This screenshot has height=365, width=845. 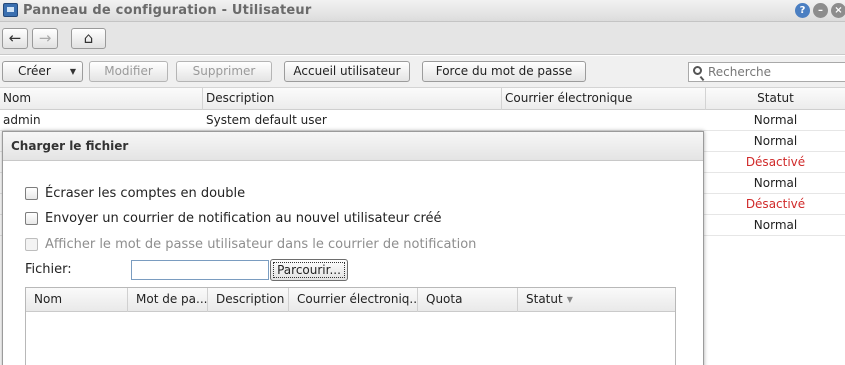 I want to click on arrow-left-icon: ←, so click(x=15, y=38).